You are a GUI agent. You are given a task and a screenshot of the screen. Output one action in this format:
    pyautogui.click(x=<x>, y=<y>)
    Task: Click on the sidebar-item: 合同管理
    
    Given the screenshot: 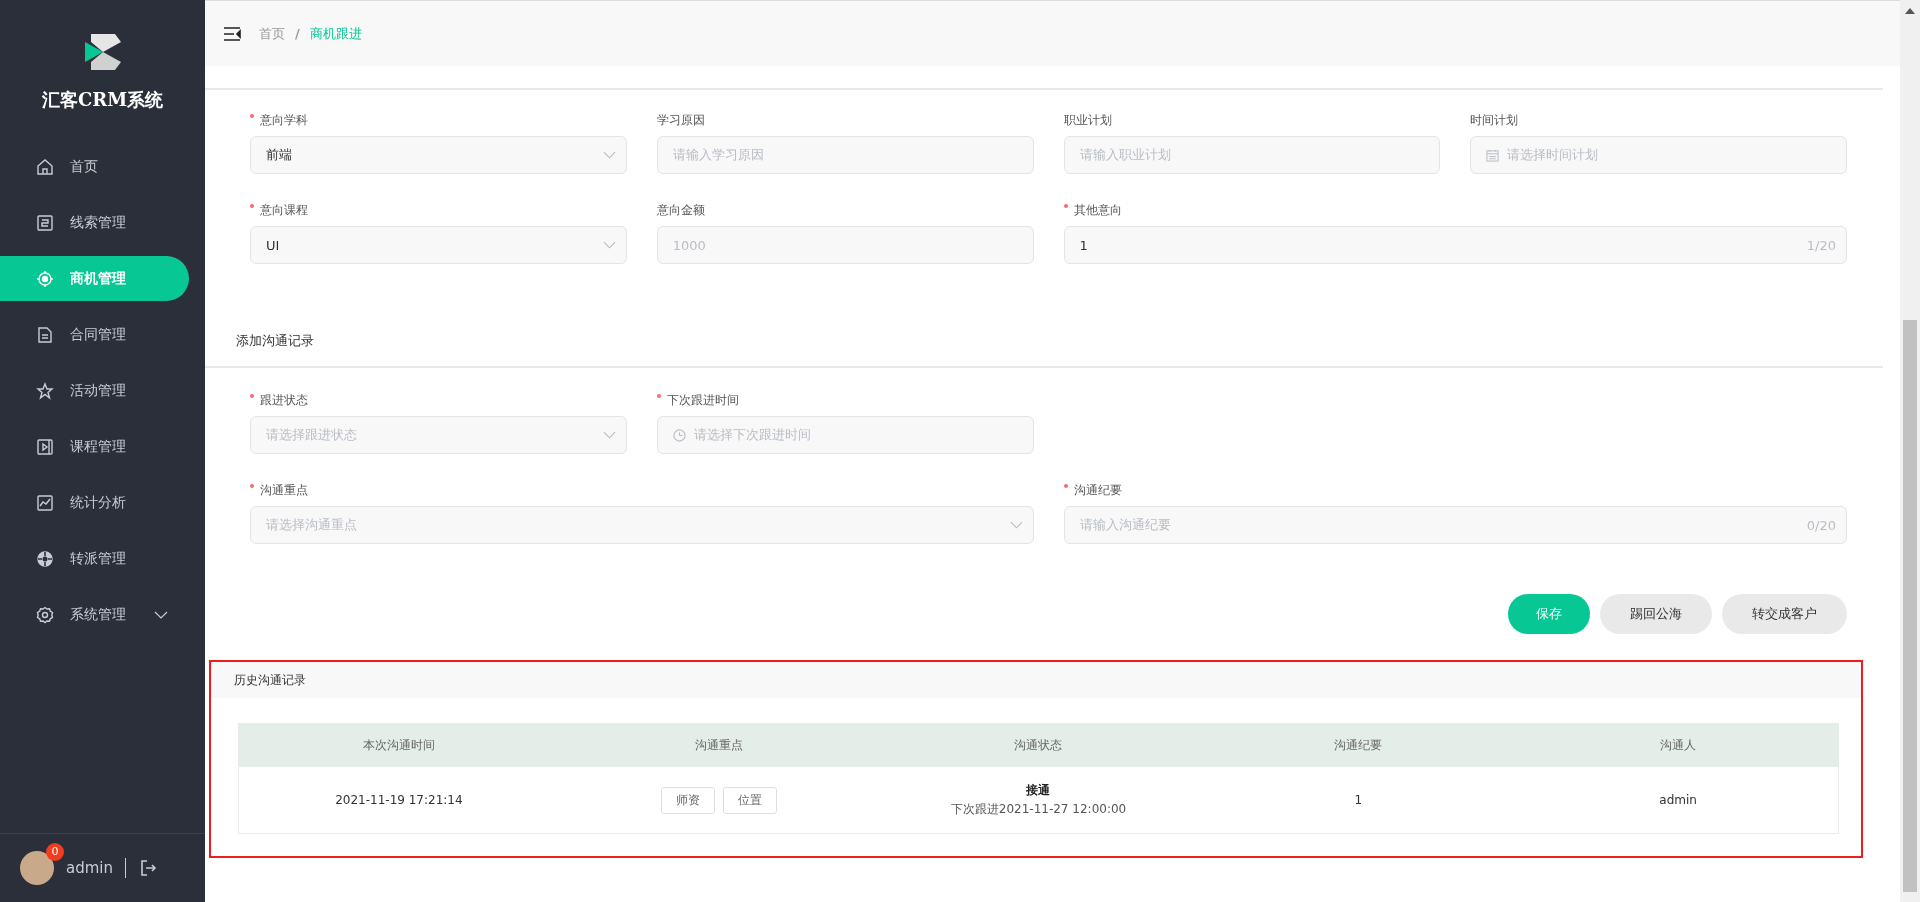 What is the action you would take?
    pyautogui.click(x=94, y=334)
    